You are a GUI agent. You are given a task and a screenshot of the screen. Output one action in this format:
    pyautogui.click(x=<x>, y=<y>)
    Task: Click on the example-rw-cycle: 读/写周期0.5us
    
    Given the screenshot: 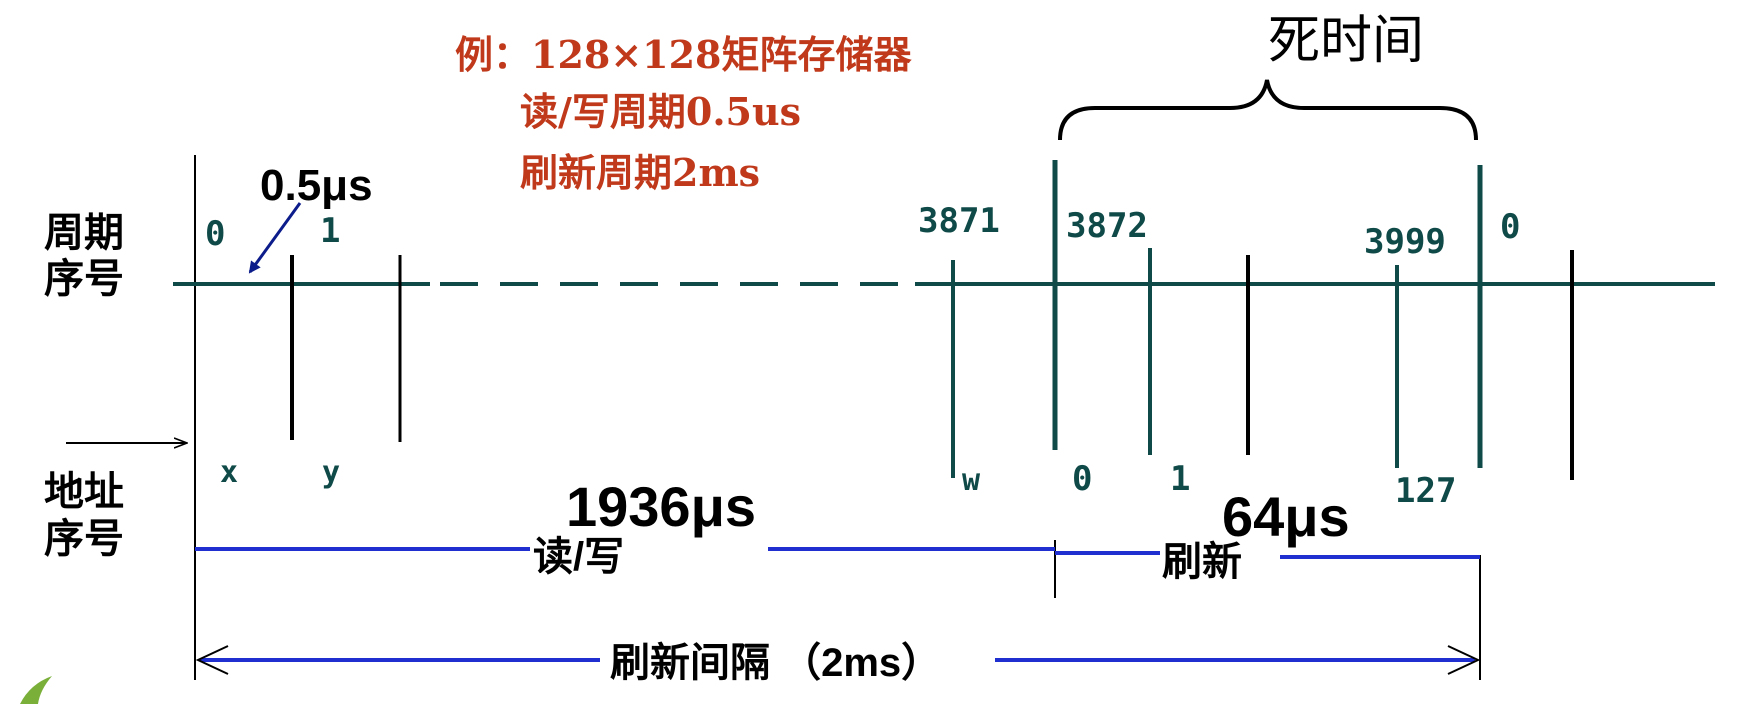 What is the action you would take?
    pyautogui.click(x=660, y=111)
    